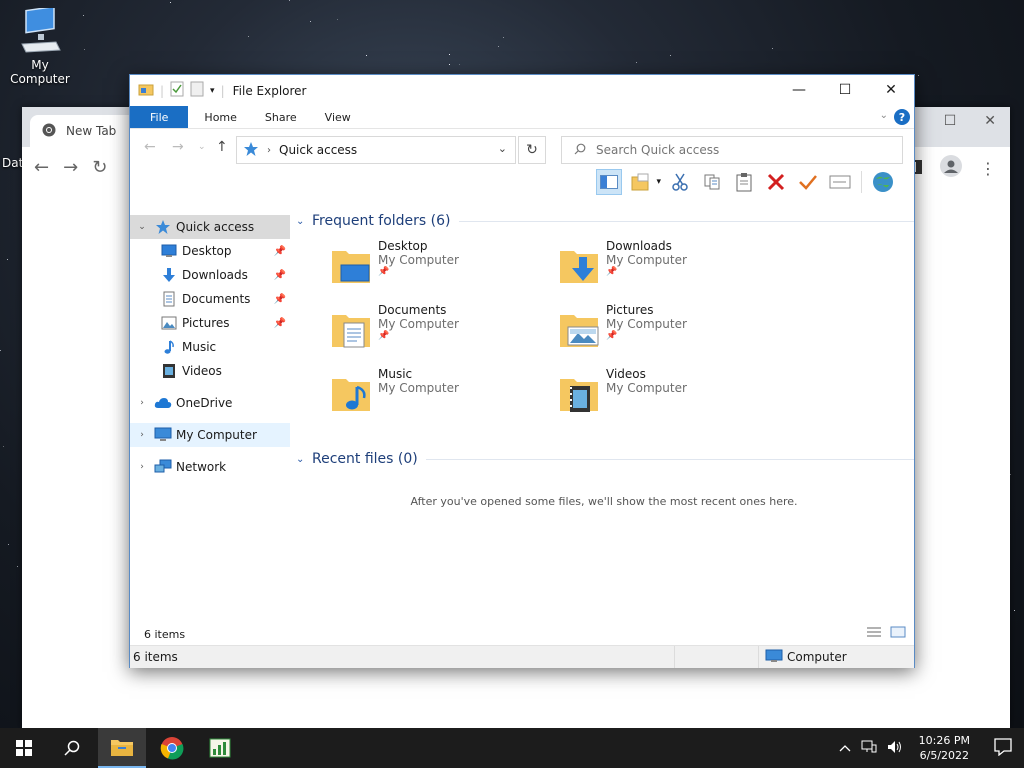  What do you see at coordinates (318, 150) in the screenshot?
I see `address-text: Quick access` at bounding box center [318, 150].